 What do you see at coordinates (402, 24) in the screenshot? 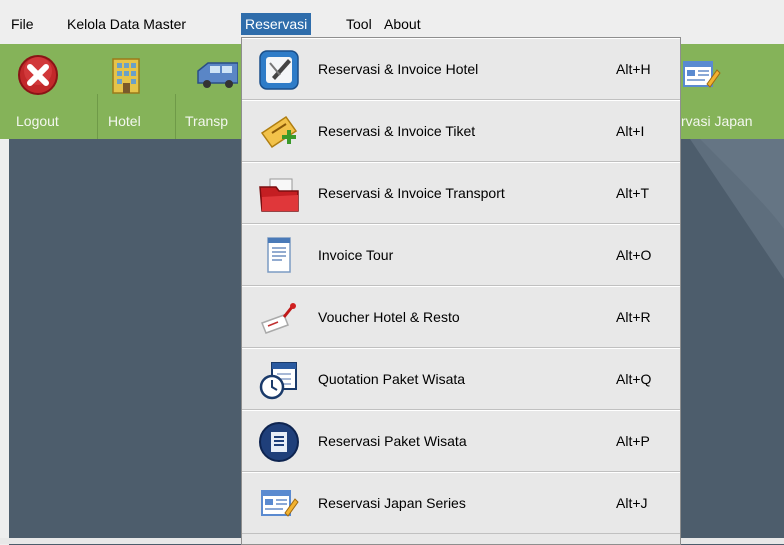
I see `menu-about: About` at bounding box center [402, 24].